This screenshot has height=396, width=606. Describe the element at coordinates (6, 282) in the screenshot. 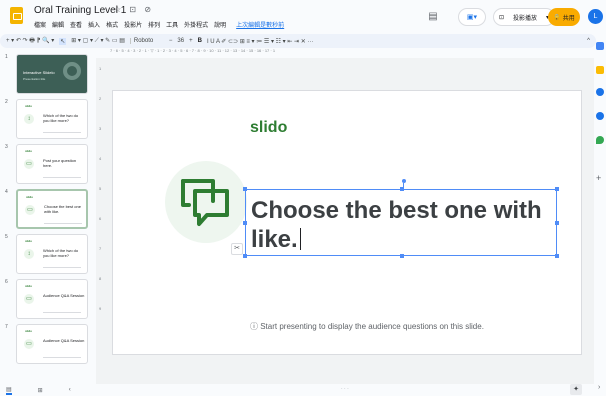

I see `slide-number: 6` at that location.